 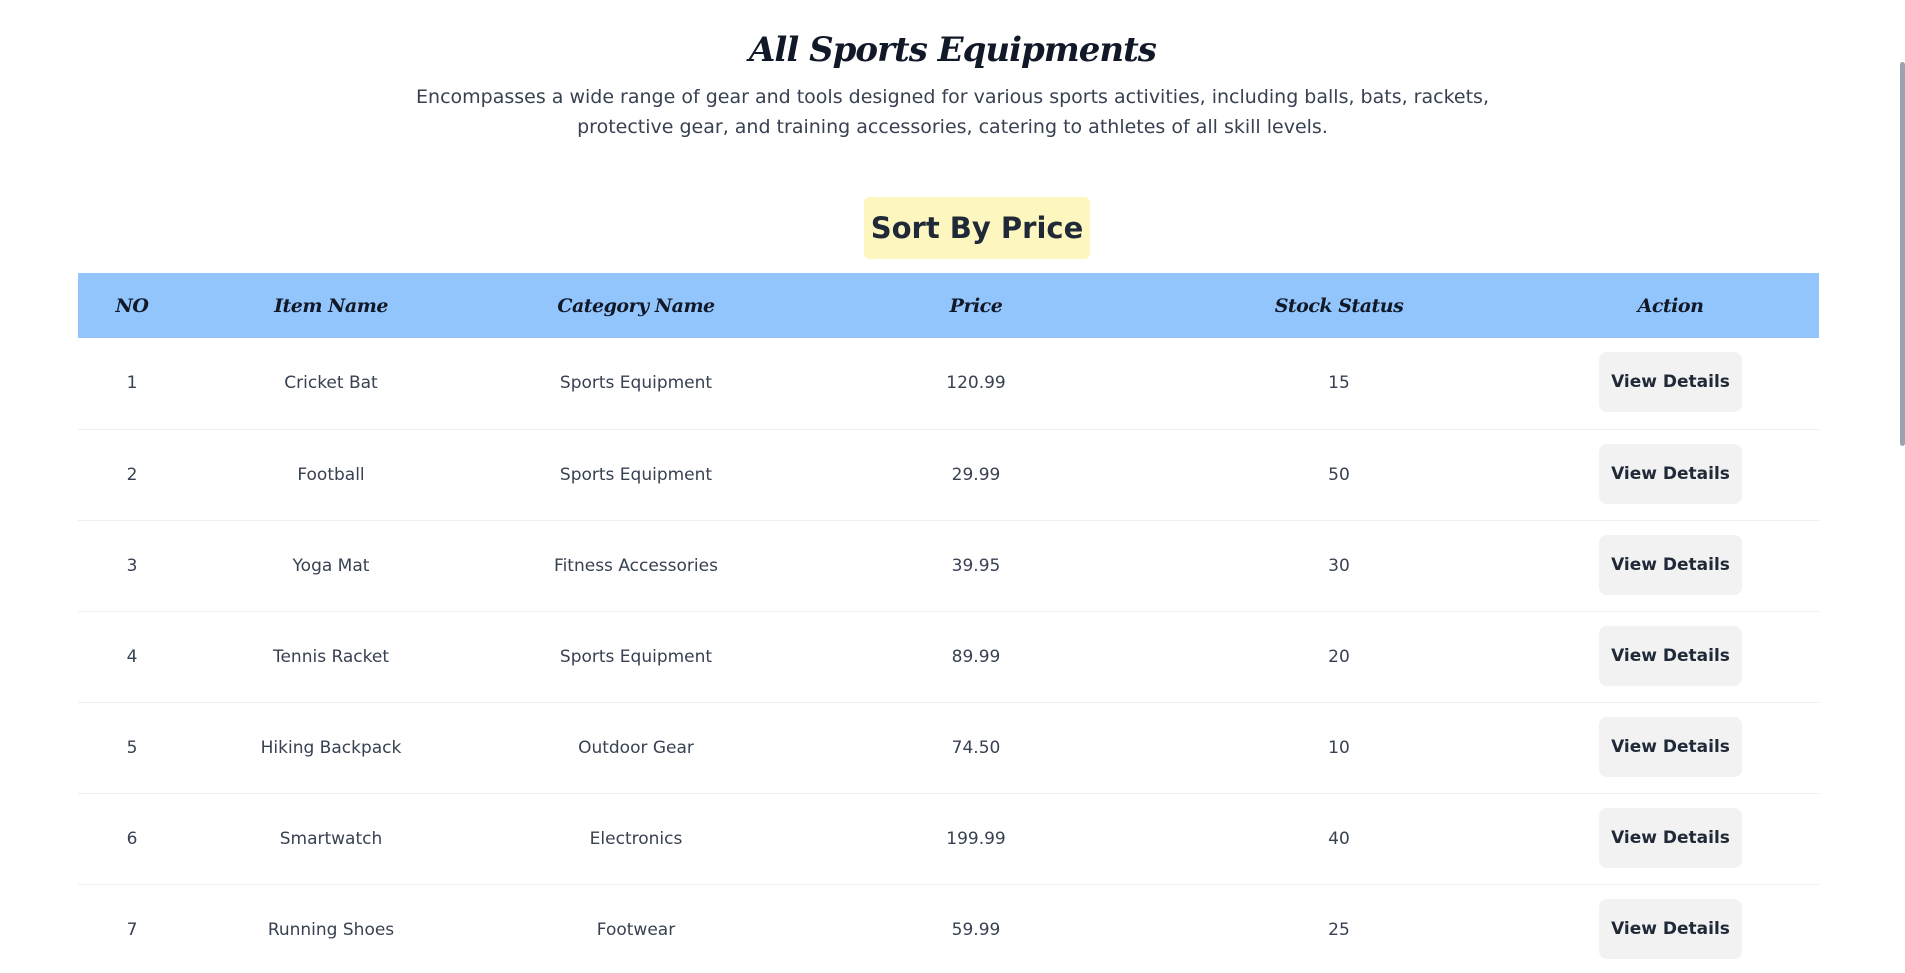 What do you see at coordinates (1339, 838) in the screenshot?
I see `cell-stock-status: 40` at bounding box center [1339, 838].